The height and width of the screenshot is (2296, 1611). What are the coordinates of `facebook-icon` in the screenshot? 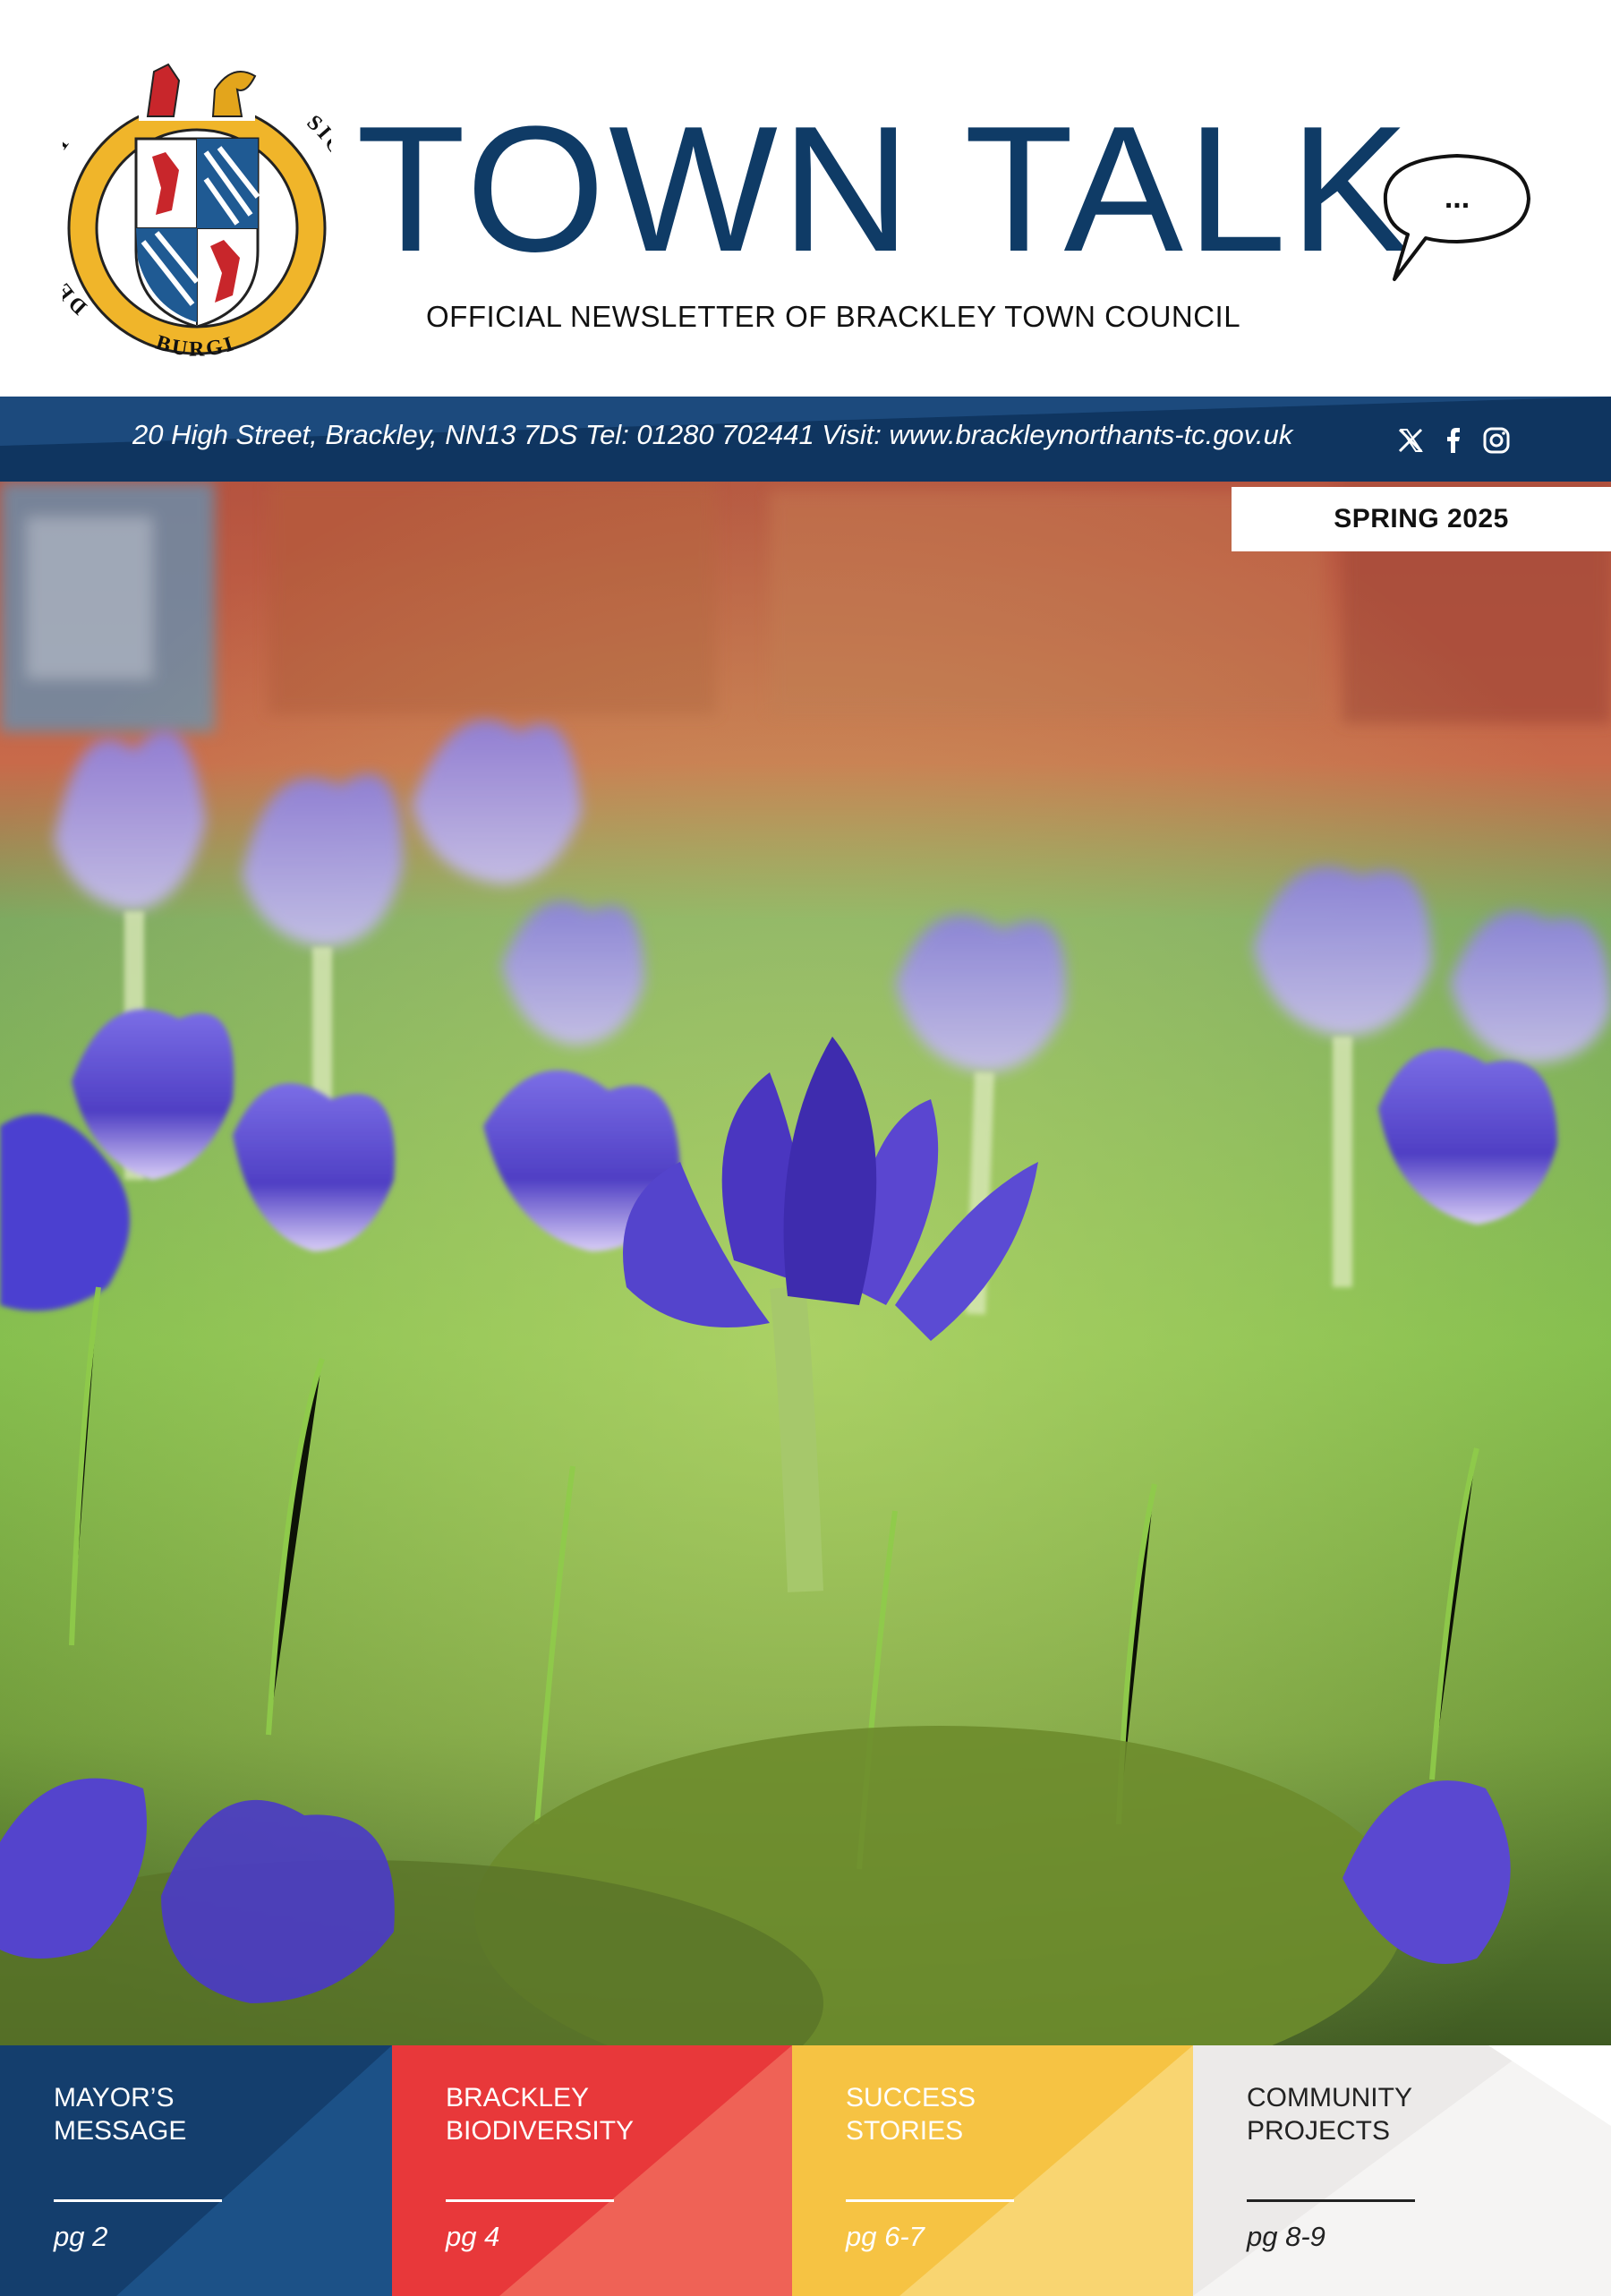 It's located at (1453, 440).